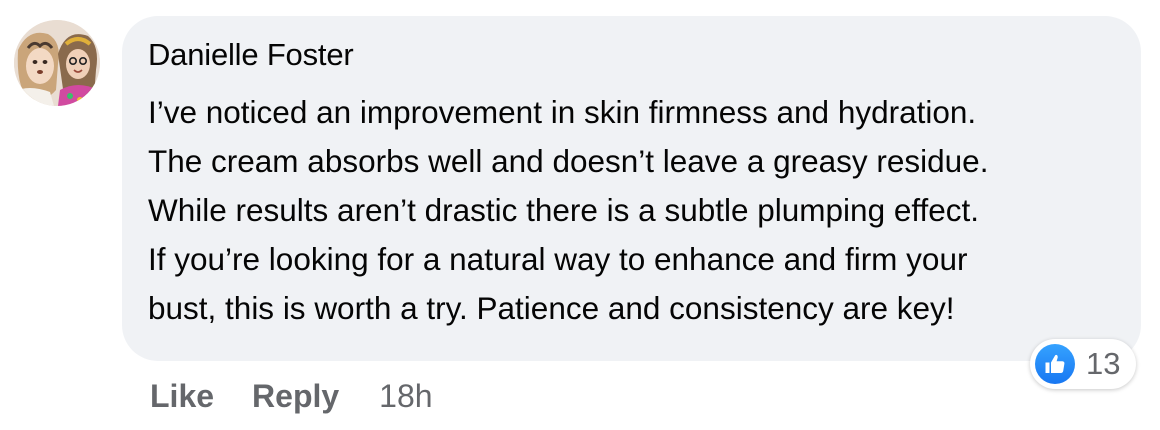 The width and height of the screenshot is (1160, 430). Describe the element at coordinates (1055, 364) in the screenshot. I see `thumbs-up-icon` at that location.